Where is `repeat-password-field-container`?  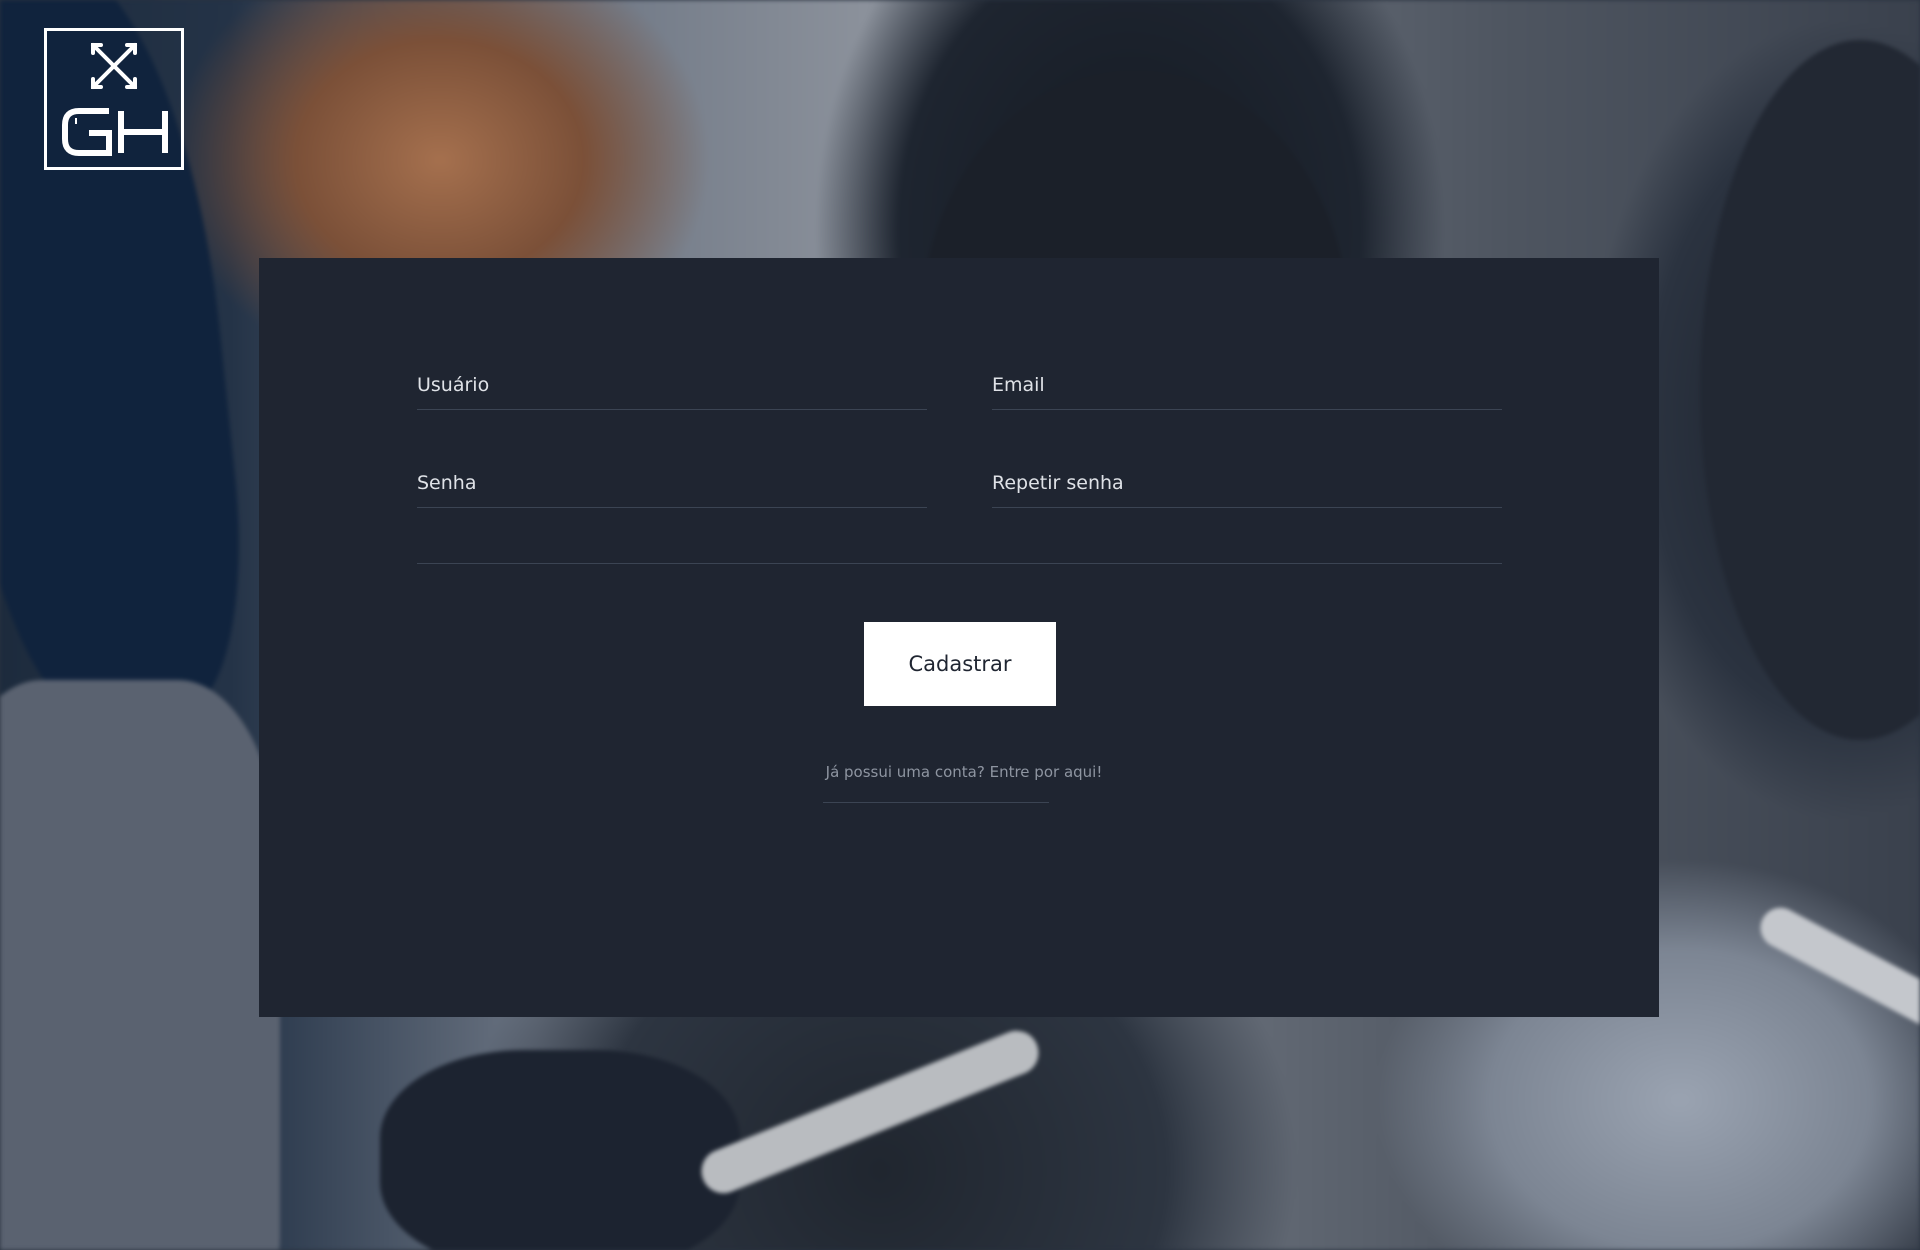
repeat-password-field-container is located at coordinates (1247, 483).